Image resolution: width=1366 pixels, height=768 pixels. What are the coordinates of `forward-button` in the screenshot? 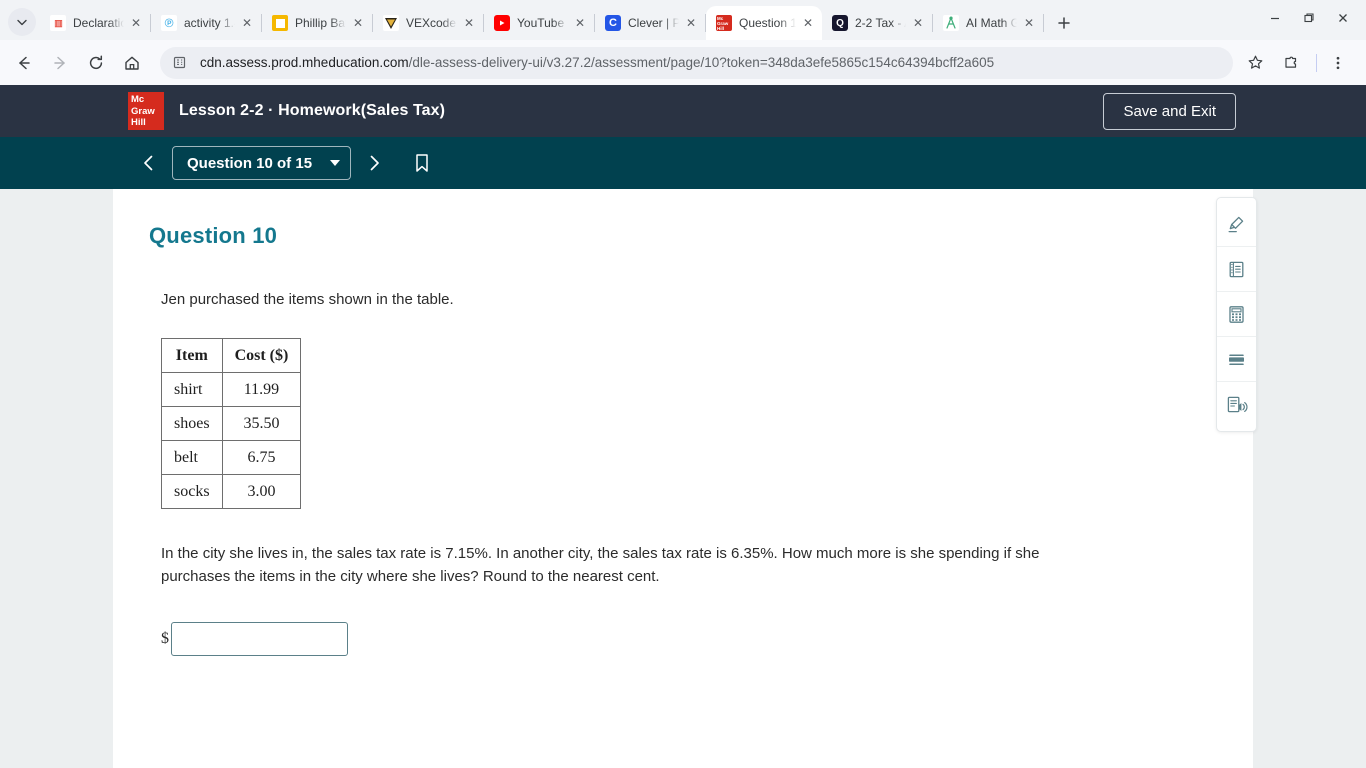 It's located at (60, 63).